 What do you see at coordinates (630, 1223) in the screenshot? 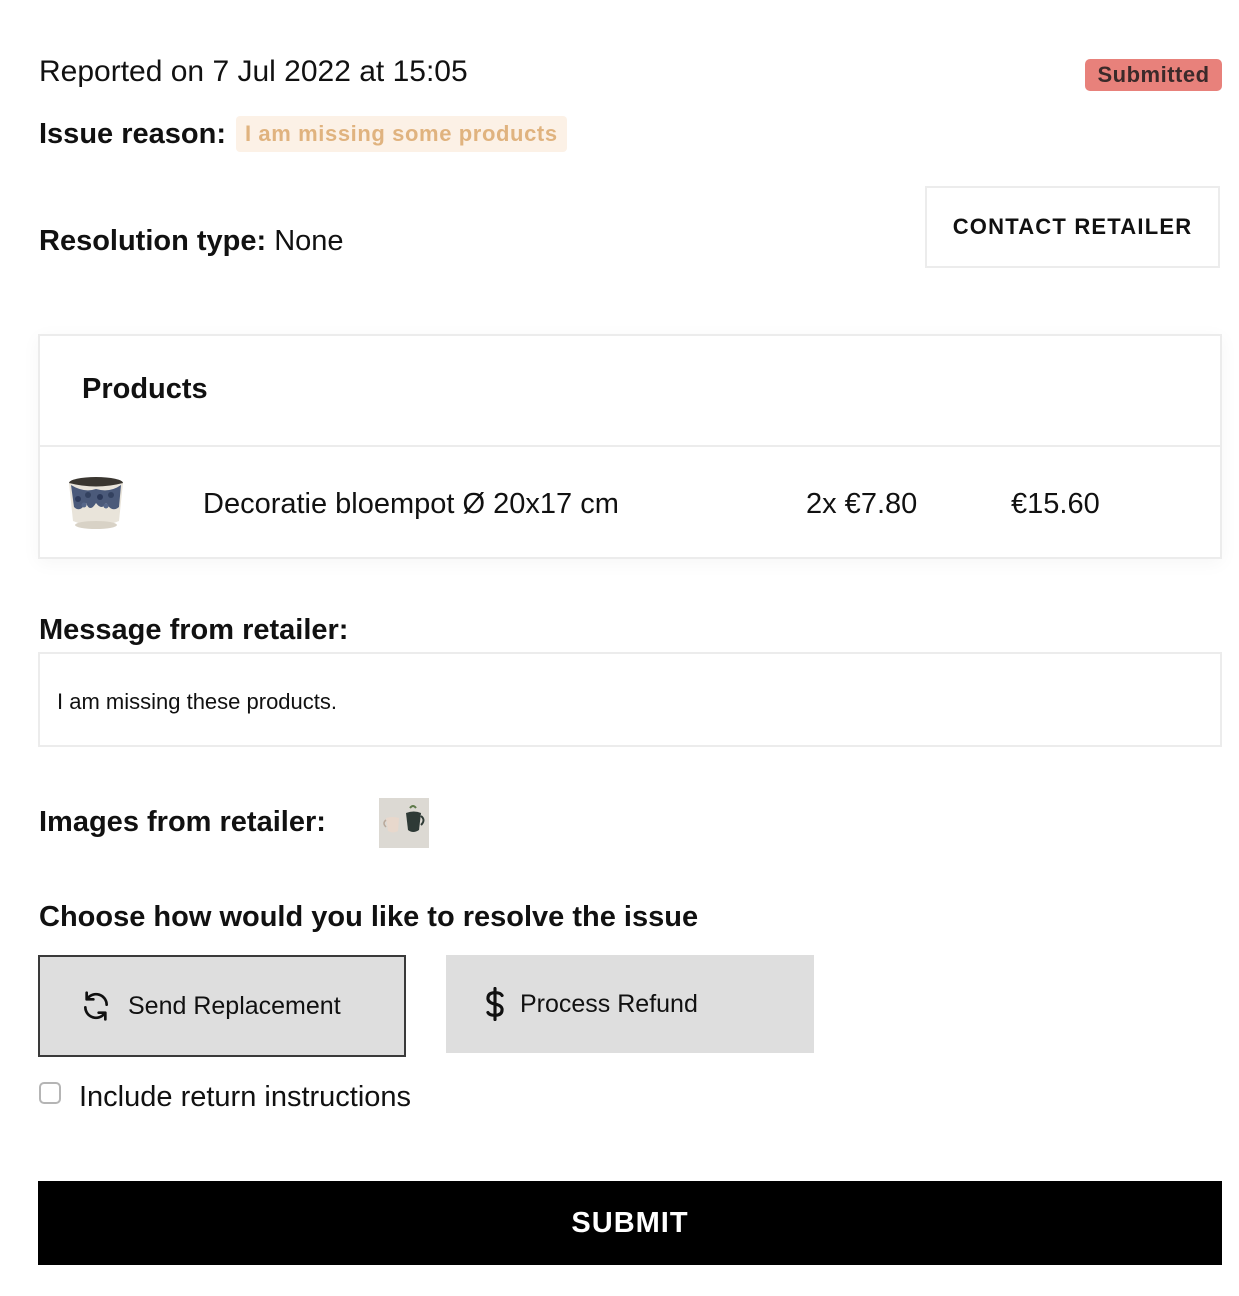
I see `submit-button: SUBMIT` at bounding box center [630, 1223].